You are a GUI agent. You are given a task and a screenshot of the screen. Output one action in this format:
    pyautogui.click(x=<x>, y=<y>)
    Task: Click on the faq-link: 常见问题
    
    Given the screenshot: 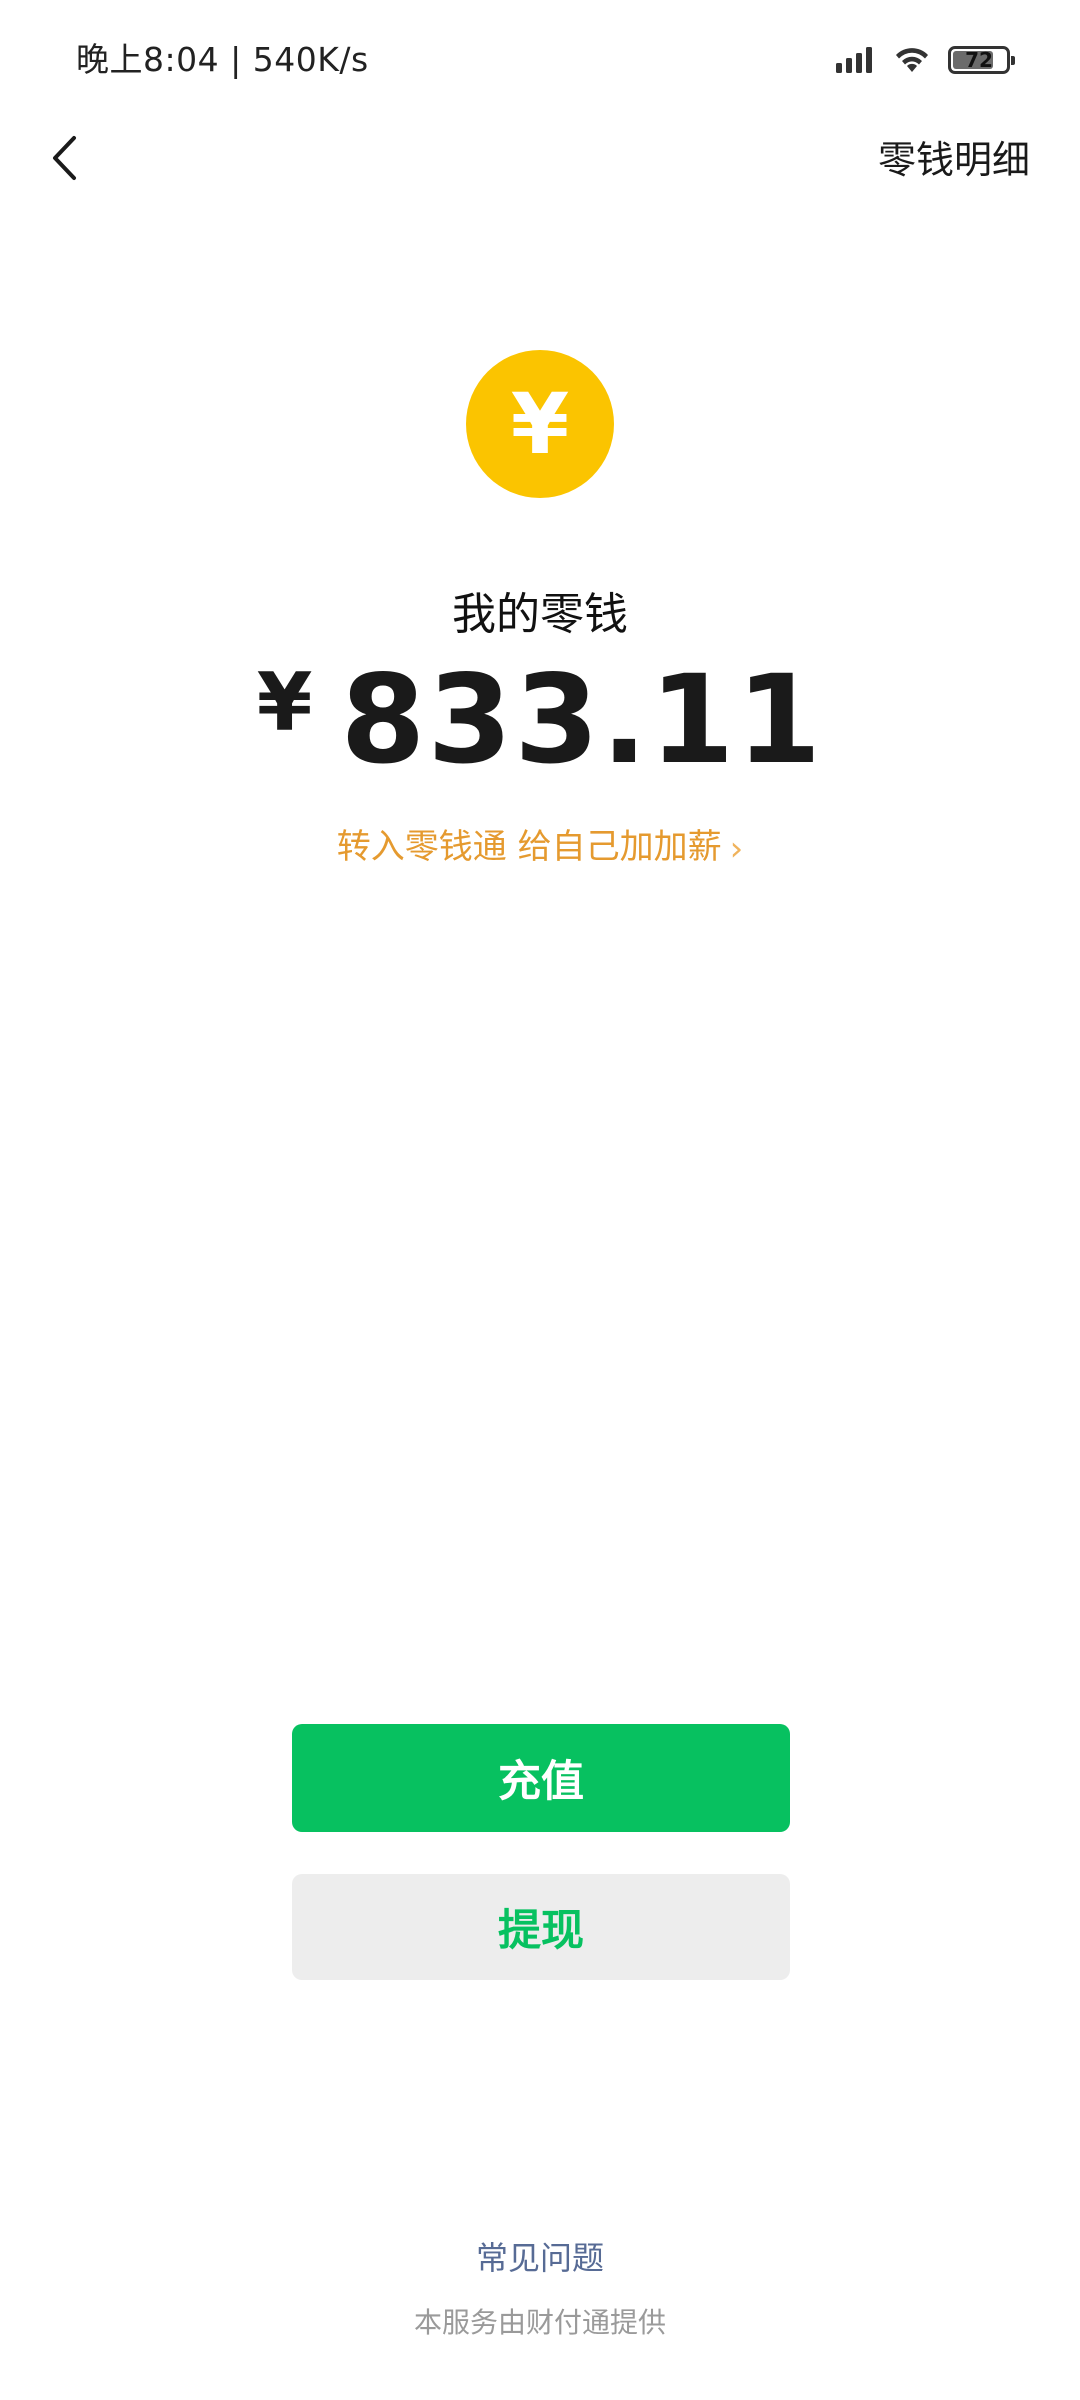 What is the action you would take?
    pyautogui.click(x=540, y=2258)
    